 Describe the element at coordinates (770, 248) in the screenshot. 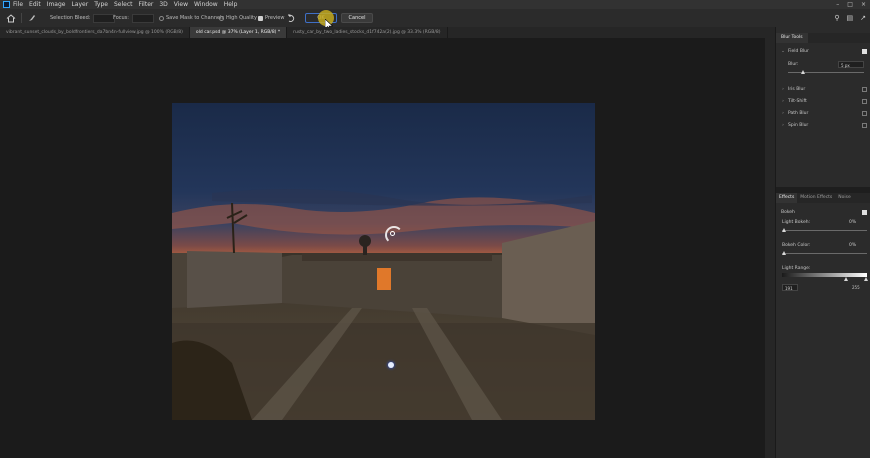

I see `vertical-scrollbar` at that location.